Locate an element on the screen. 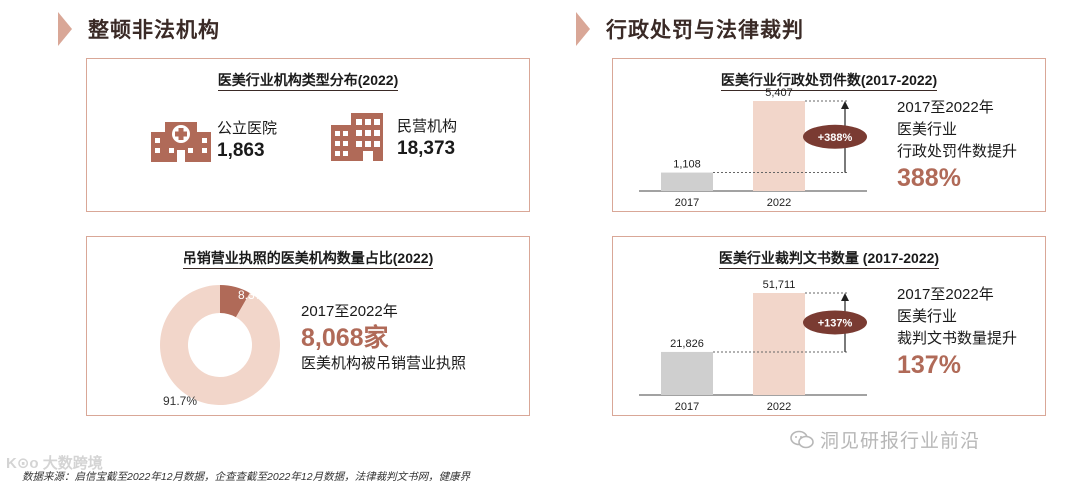  judgment-growth: 137% is located at coordinates (929, 365).